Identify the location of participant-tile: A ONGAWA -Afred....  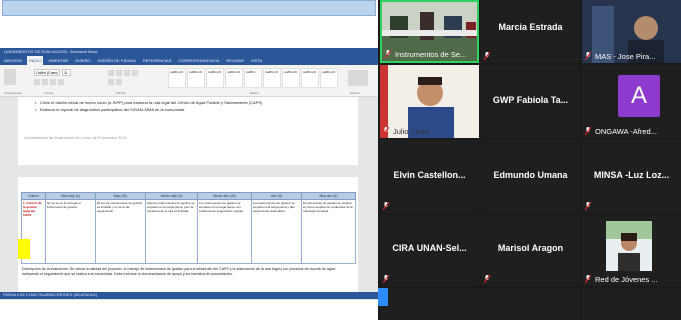
(631, 101).